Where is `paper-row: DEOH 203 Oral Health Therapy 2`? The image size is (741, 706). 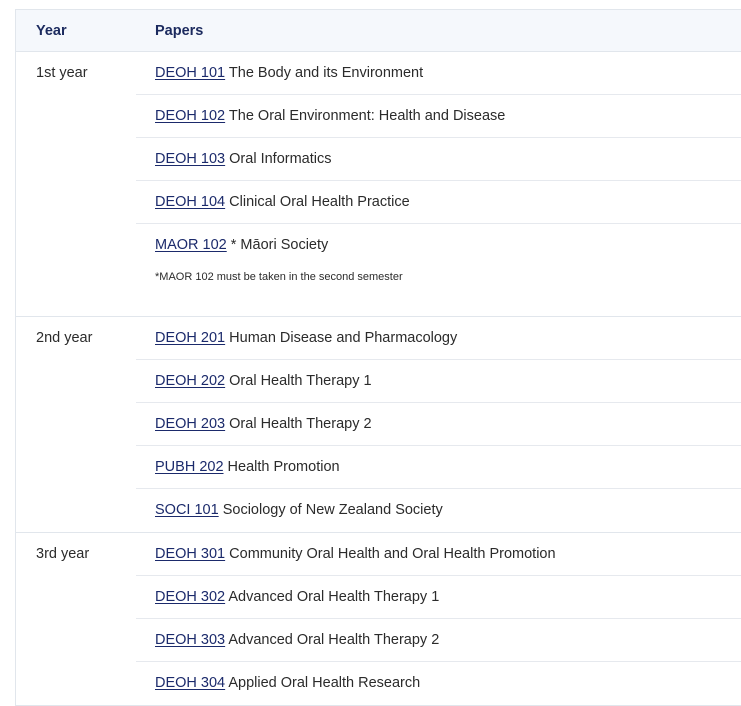 paper-row: DEOH 203 Oral Health Therapy 2 is located at coordinates (438, 424).